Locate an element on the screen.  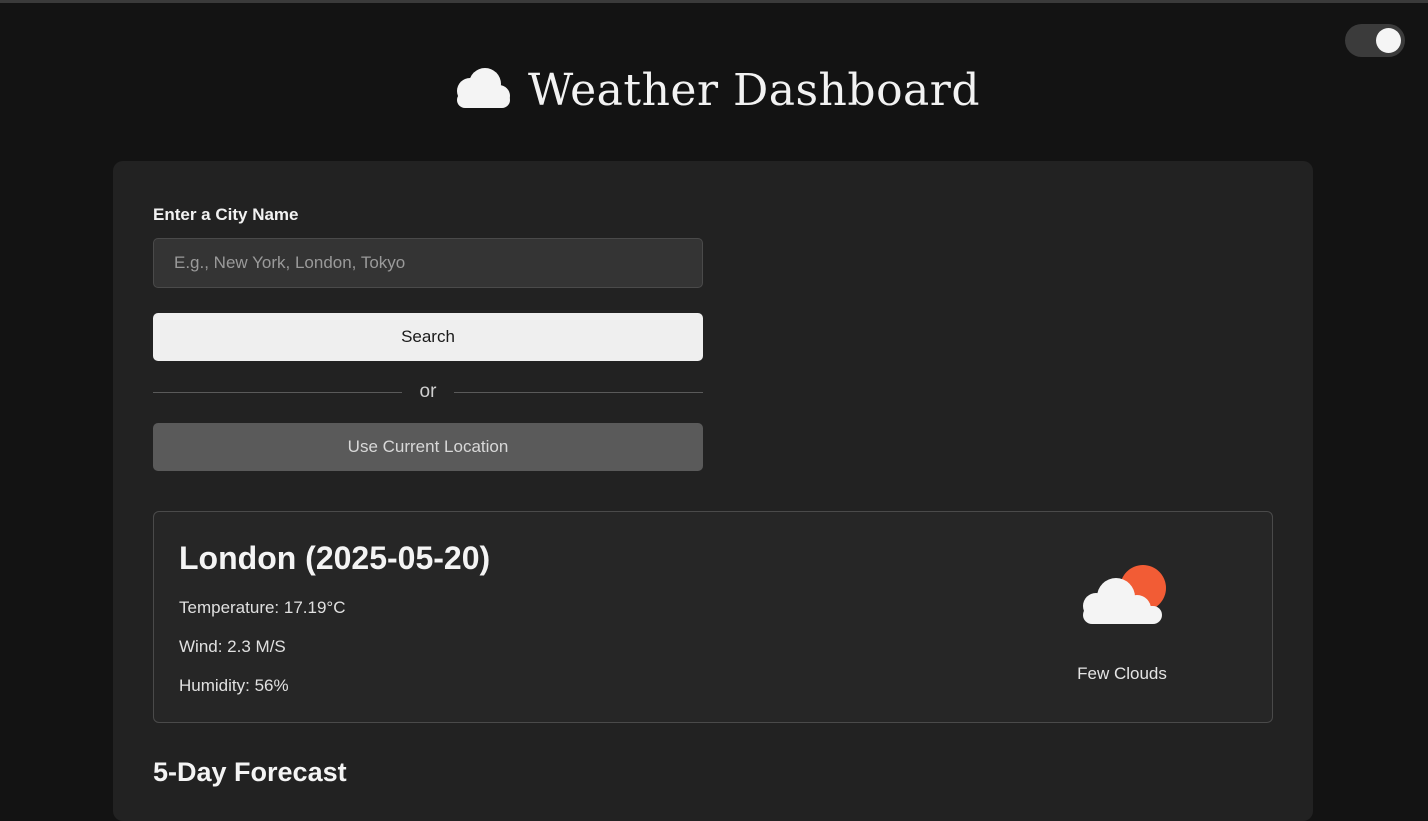
use-current-location-button: Use Current Location is located at coordinates (428, 447).